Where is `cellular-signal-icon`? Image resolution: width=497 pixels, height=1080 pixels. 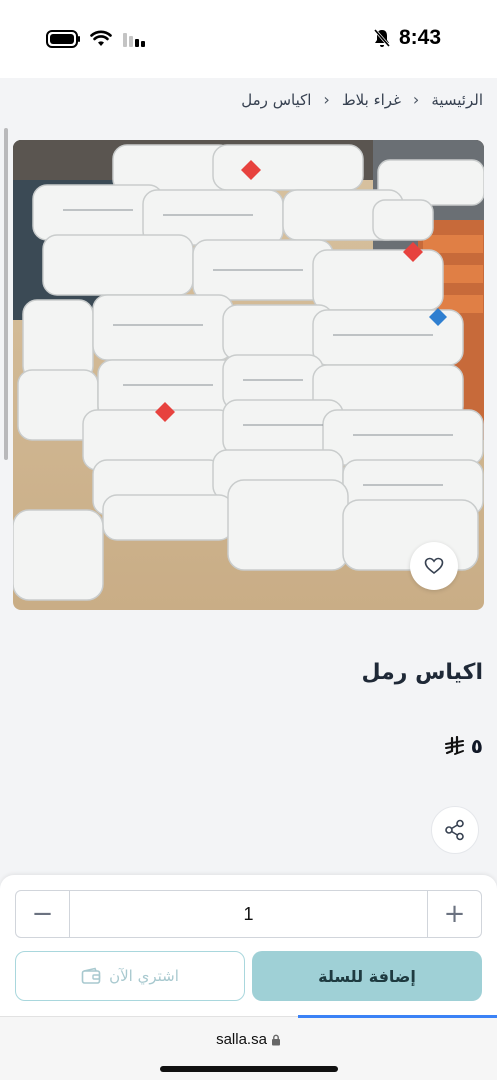
cellular-signal-icon is located at coordinates (134, 40).